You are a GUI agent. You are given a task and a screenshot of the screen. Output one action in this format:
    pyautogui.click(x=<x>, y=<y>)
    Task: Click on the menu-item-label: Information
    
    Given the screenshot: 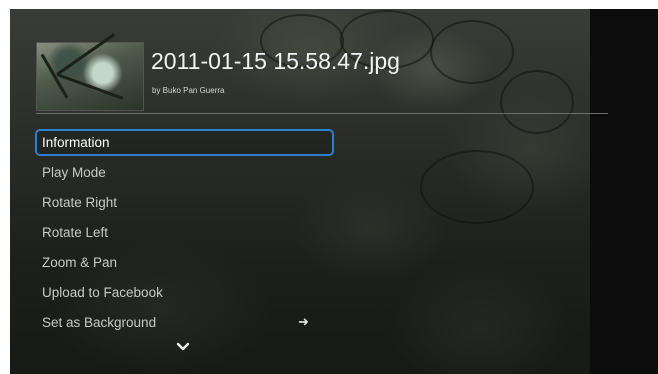 What is the action you would take?
    pyautogui.click(x=76, y=142)
    